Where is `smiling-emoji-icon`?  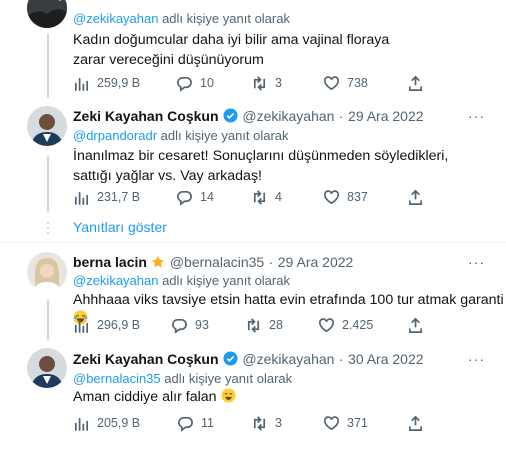
smiling-emoji-icon is located at coordinates (228, 396).